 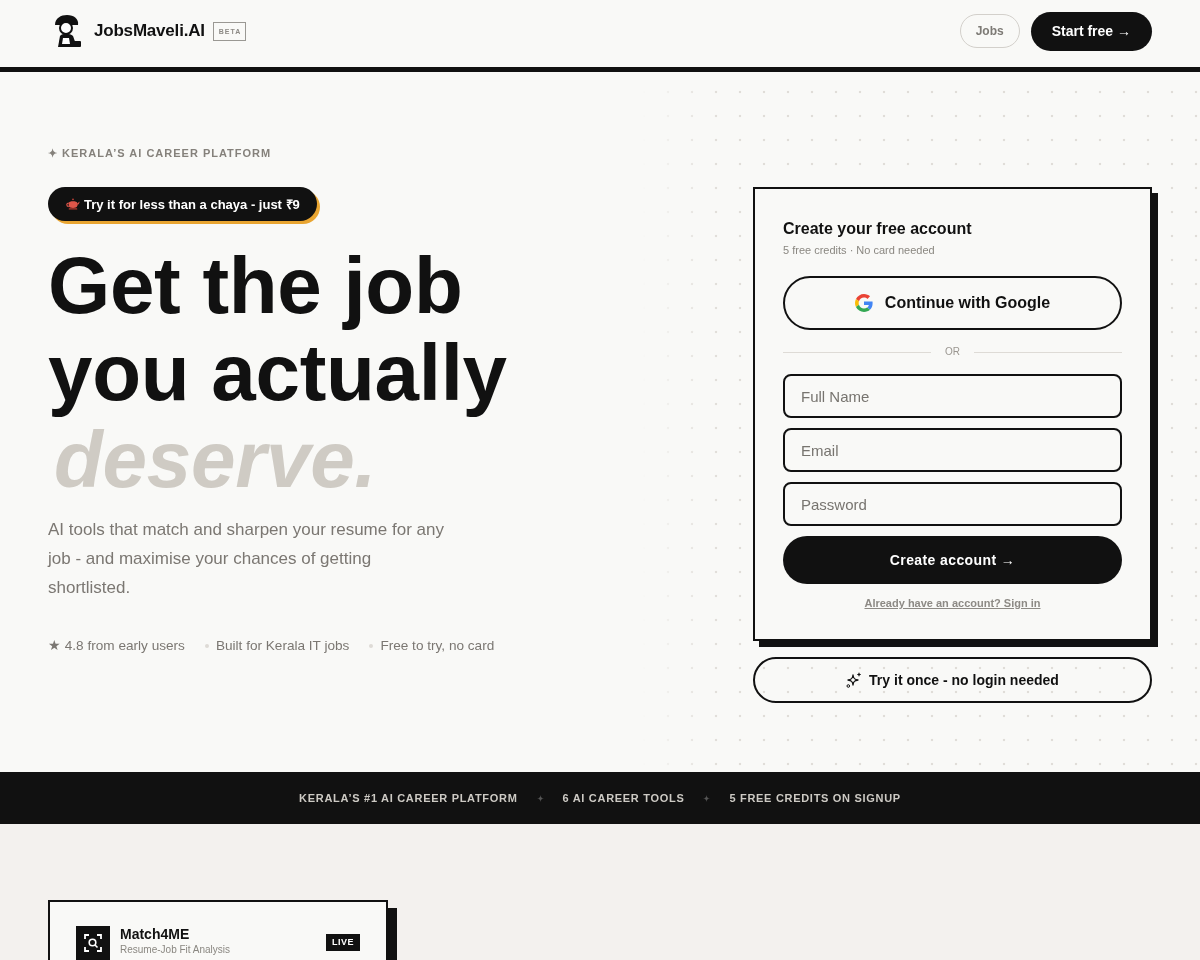 What do you see at coordinates (282, 646) in the screenshot?
I see `highlight-text: Built for Kerala IT jobs` at bounding box center [282, 646].